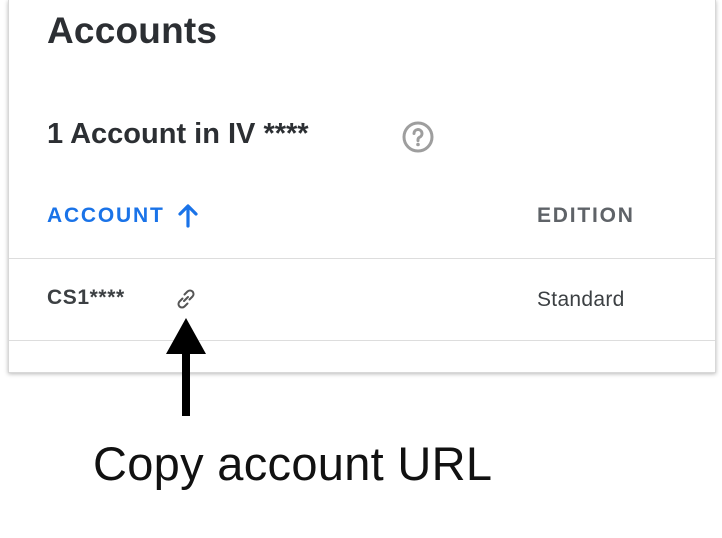 The image size is (722, 538). What do you see at coordinates (581, 299) in the screenshot?
I see `account-edition: Standard` at bounding box center [581, 299].